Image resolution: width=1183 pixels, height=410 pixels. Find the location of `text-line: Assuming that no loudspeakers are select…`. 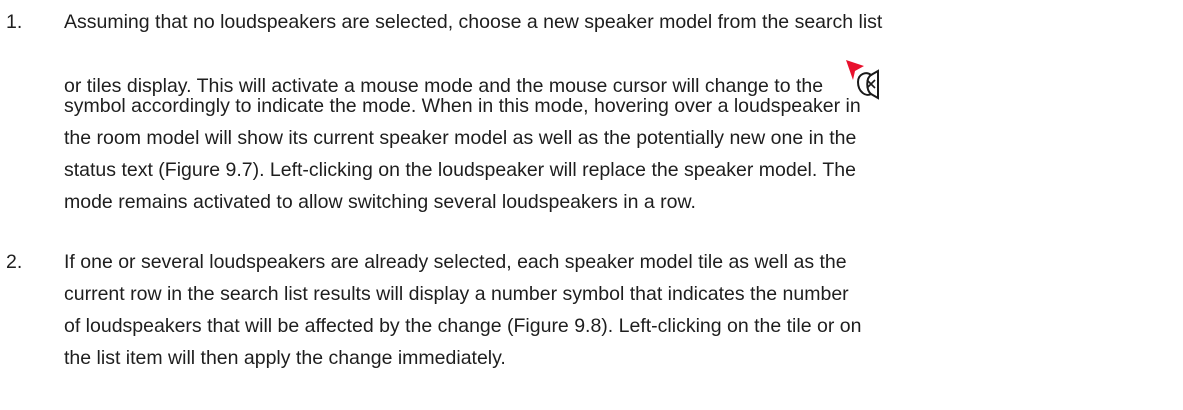

text-line: Assuming that no loudspeakers are select… is located at coordinates (473, 22).